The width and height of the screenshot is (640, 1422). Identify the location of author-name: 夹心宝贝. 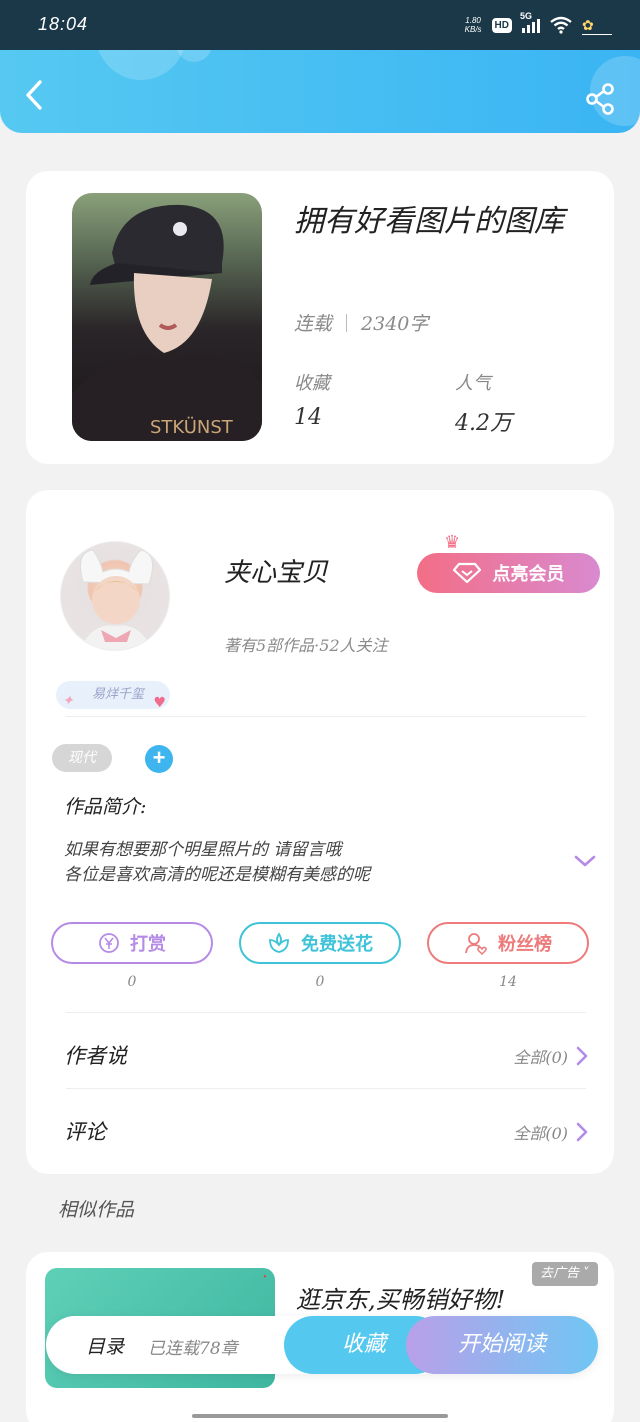
(276, 570).